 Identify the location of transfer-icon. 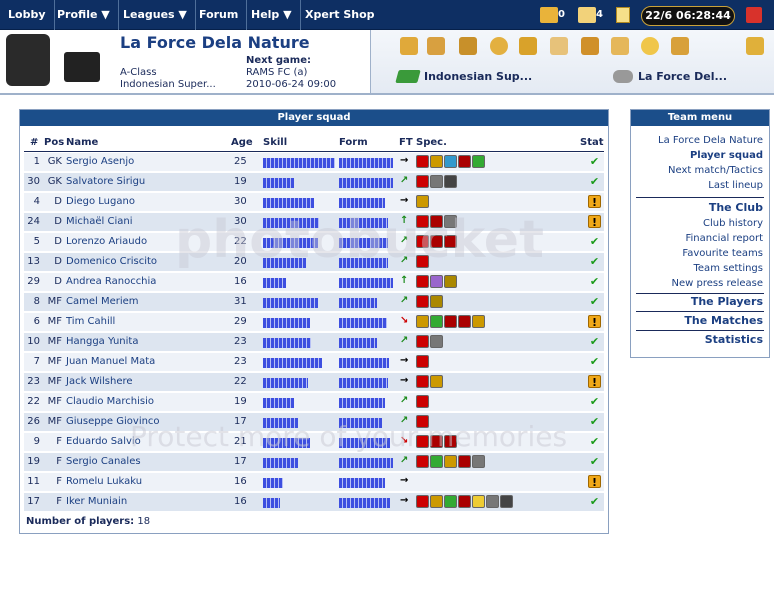
(436, 46).